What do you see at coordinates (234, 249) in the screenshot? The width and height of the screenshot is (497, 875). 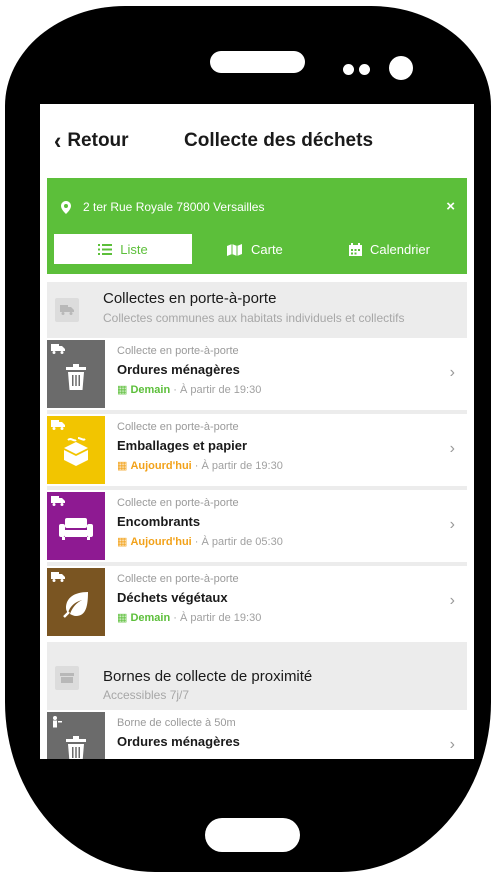 I see `map-icon` at bounding box center [234, 249].